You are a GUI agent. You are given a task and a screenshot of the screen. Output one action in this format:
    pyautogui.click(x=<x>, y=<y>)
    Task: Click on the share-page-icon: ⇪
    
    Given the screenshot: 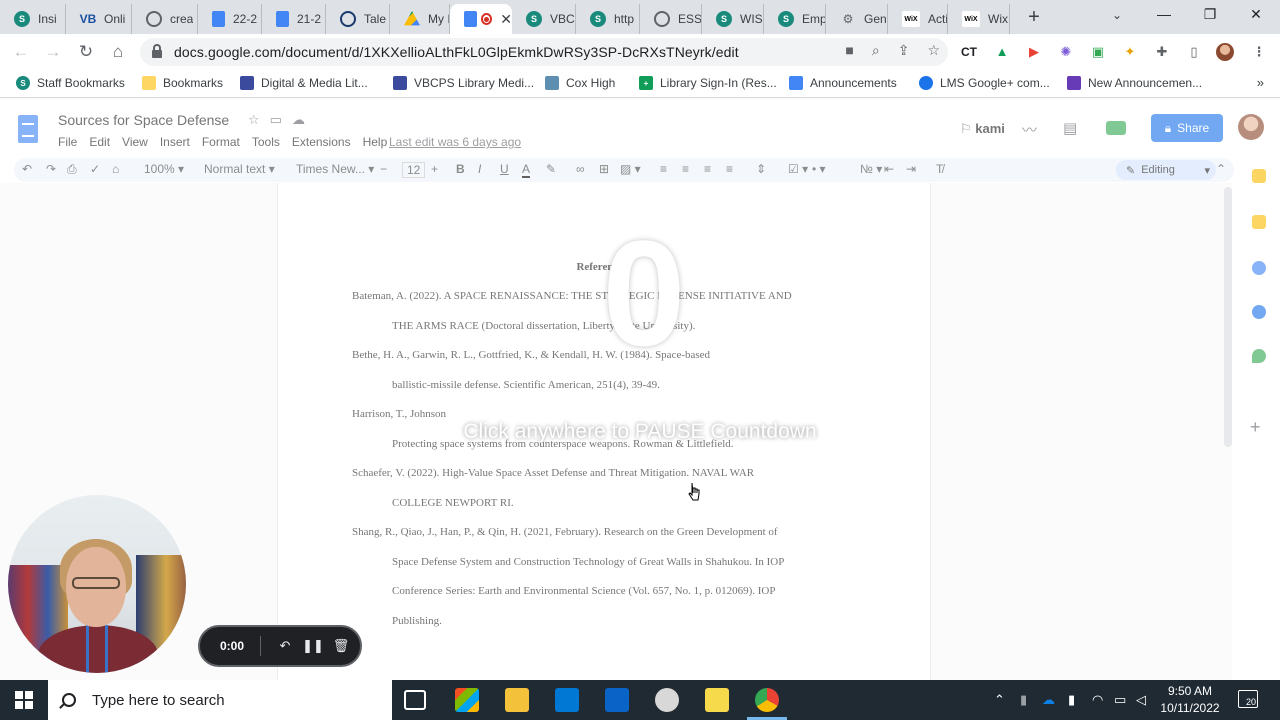 What is the action you would take?
    pyautogui.click(x=904, y=50)
    